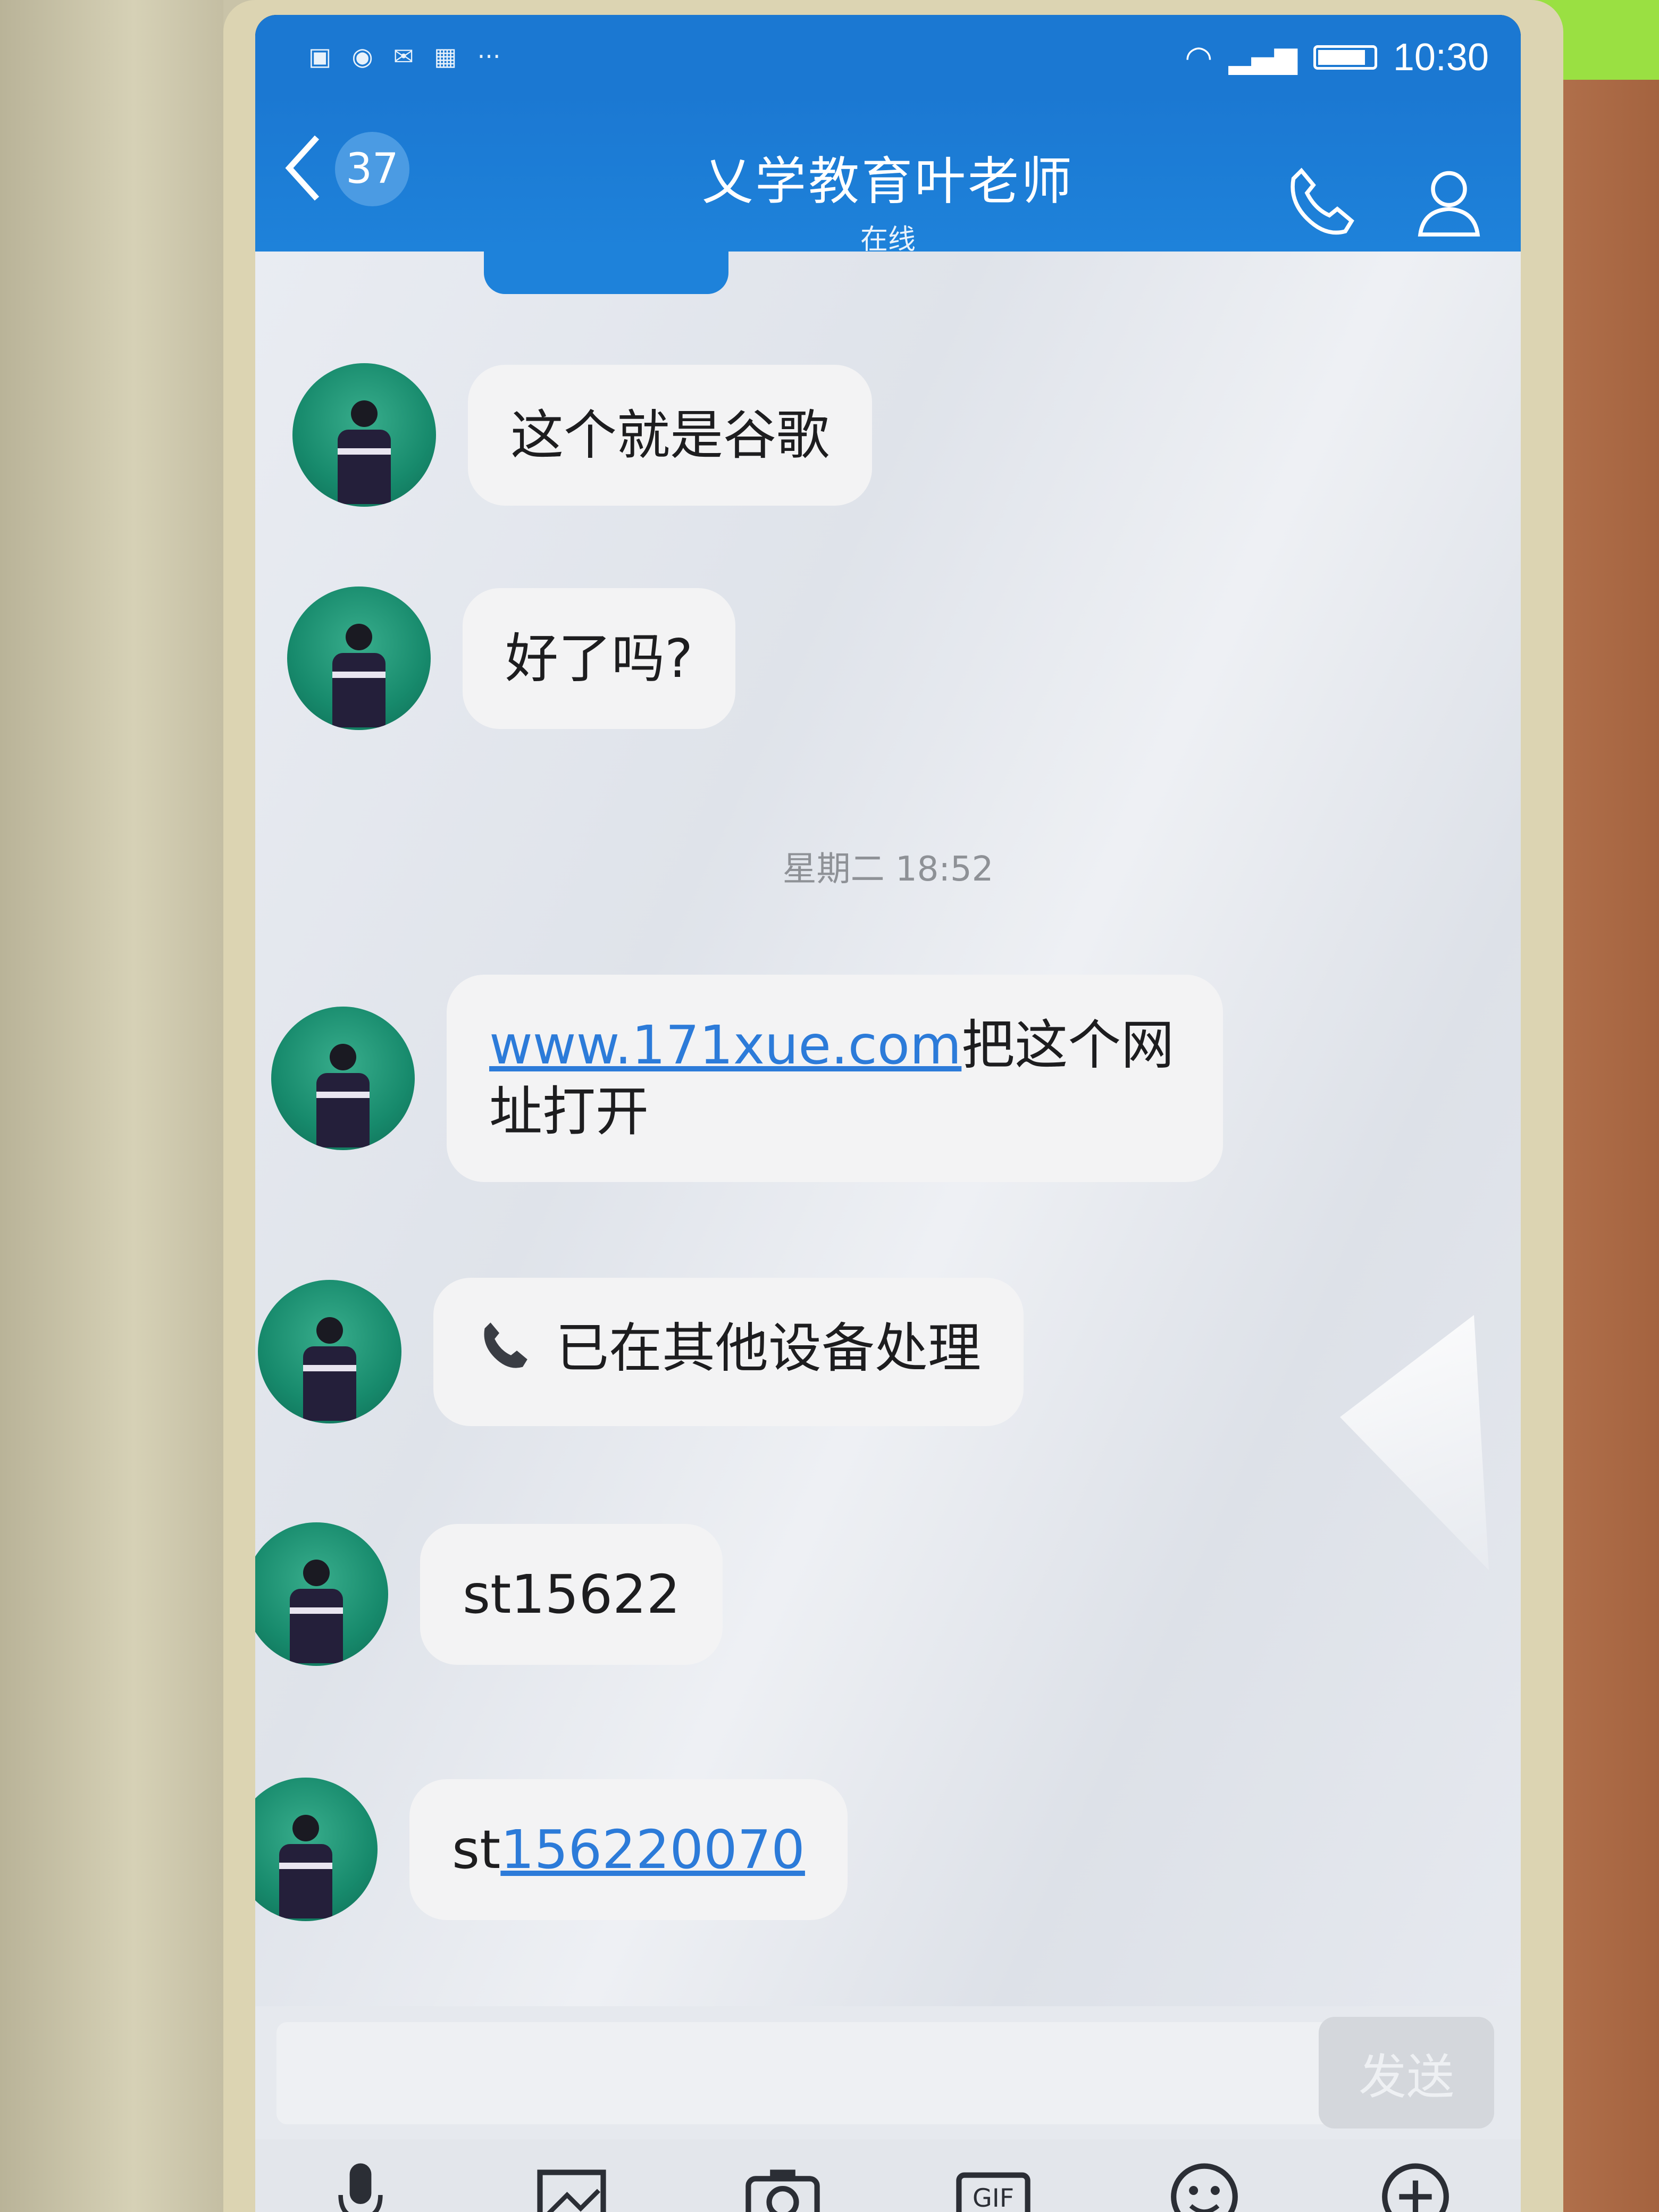 This screenshot has height=2212, width=1659. I want to click on camera-icon, so click(783, 2175).